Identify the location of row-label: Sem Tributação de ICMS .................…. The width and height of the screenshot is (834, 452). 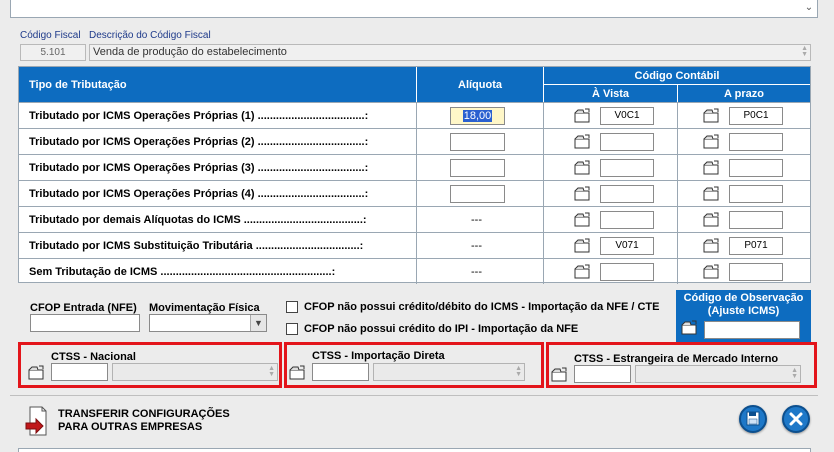
(182, 272).